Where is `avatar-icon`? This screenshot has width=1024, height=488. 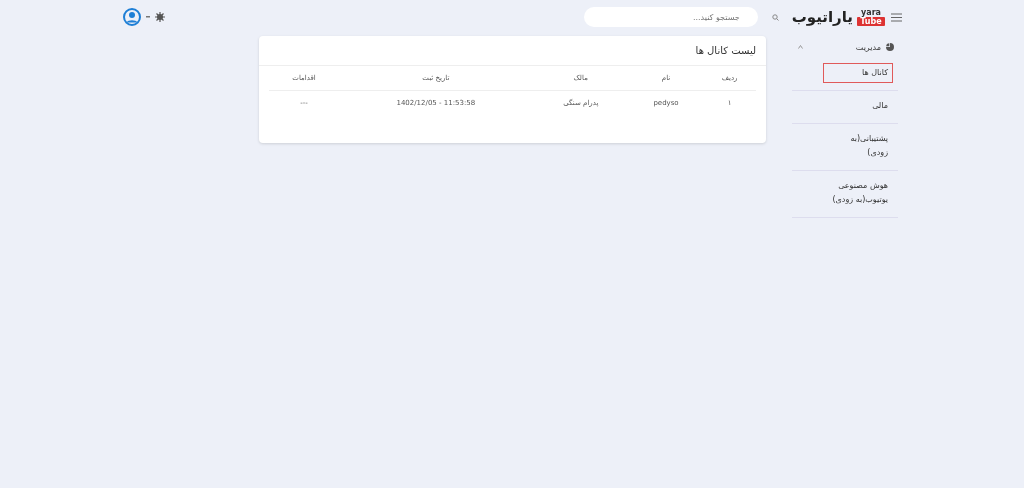
avatar-icon is located at coordinates (132, 17).